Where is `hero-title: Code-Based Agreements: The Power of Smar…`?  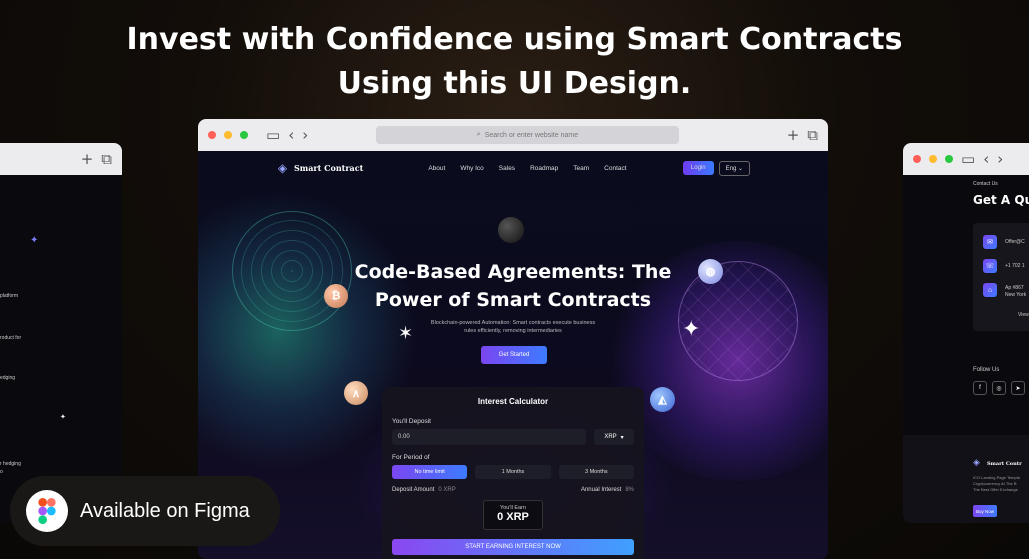
hero-title: Code-Based Agreements: The Power of Smar… is located at coordinates (513, 286).